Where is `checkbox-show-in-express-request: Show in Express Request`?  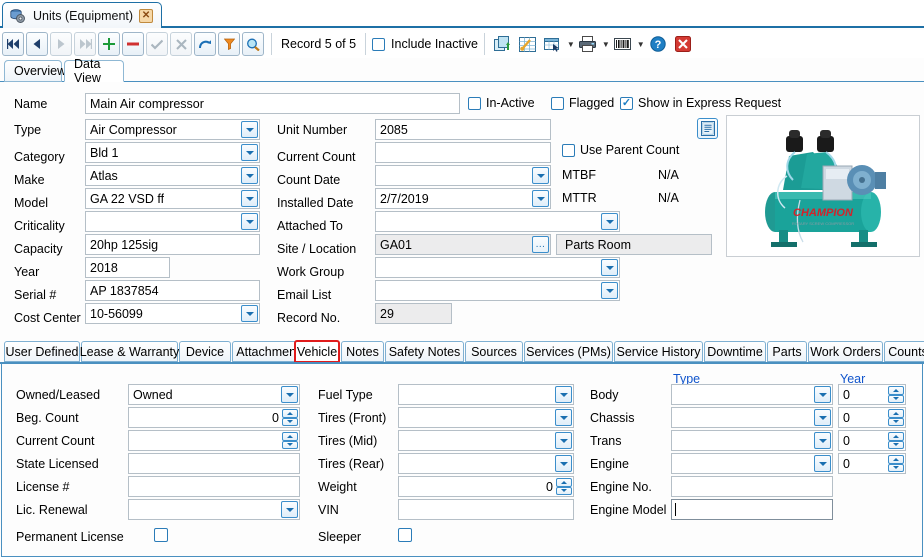 checkbox-show-in-express-request: Show in Express Request is located at coordinates (700, 103).